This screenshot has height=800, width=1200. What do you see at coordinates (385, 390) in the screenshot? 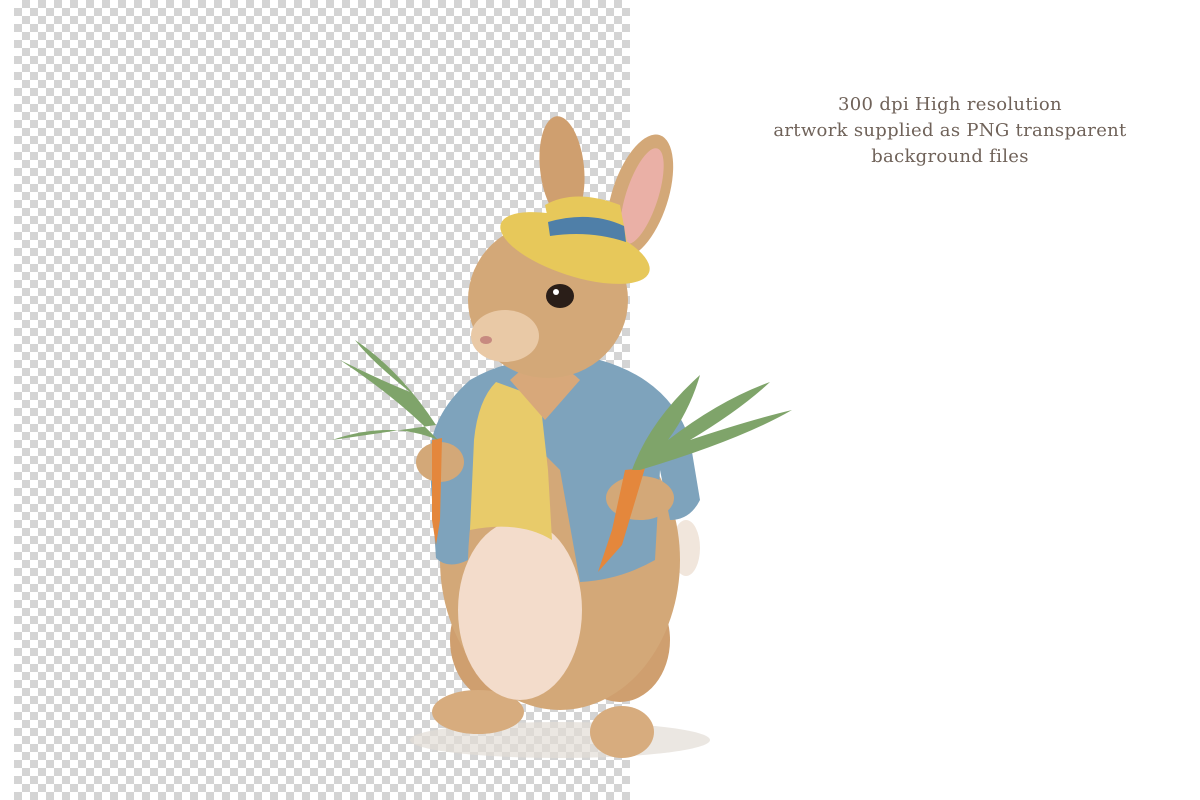
I see `left-carrot-leaves` at bounding box center [385, 390].